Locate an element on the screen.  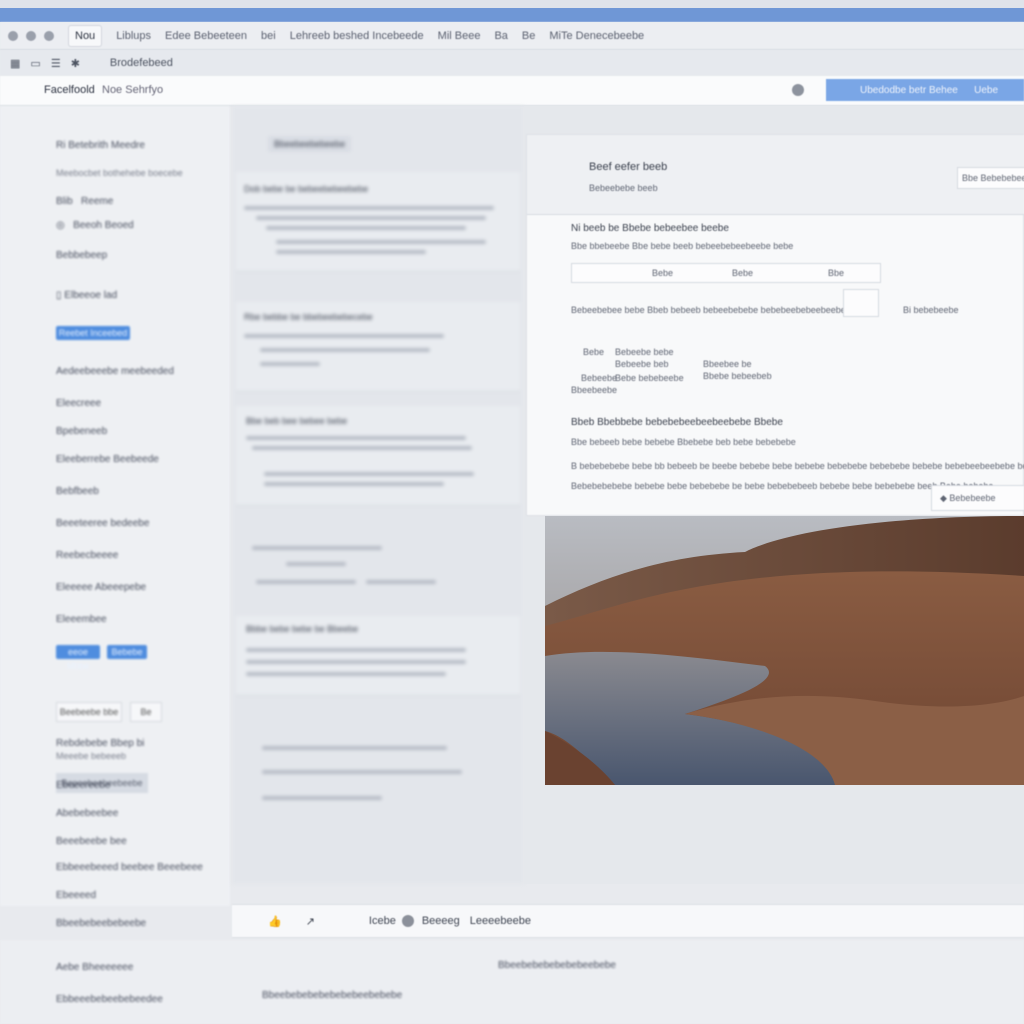
sidebar-item-label: Reeme is located at coordinates (97, 201).